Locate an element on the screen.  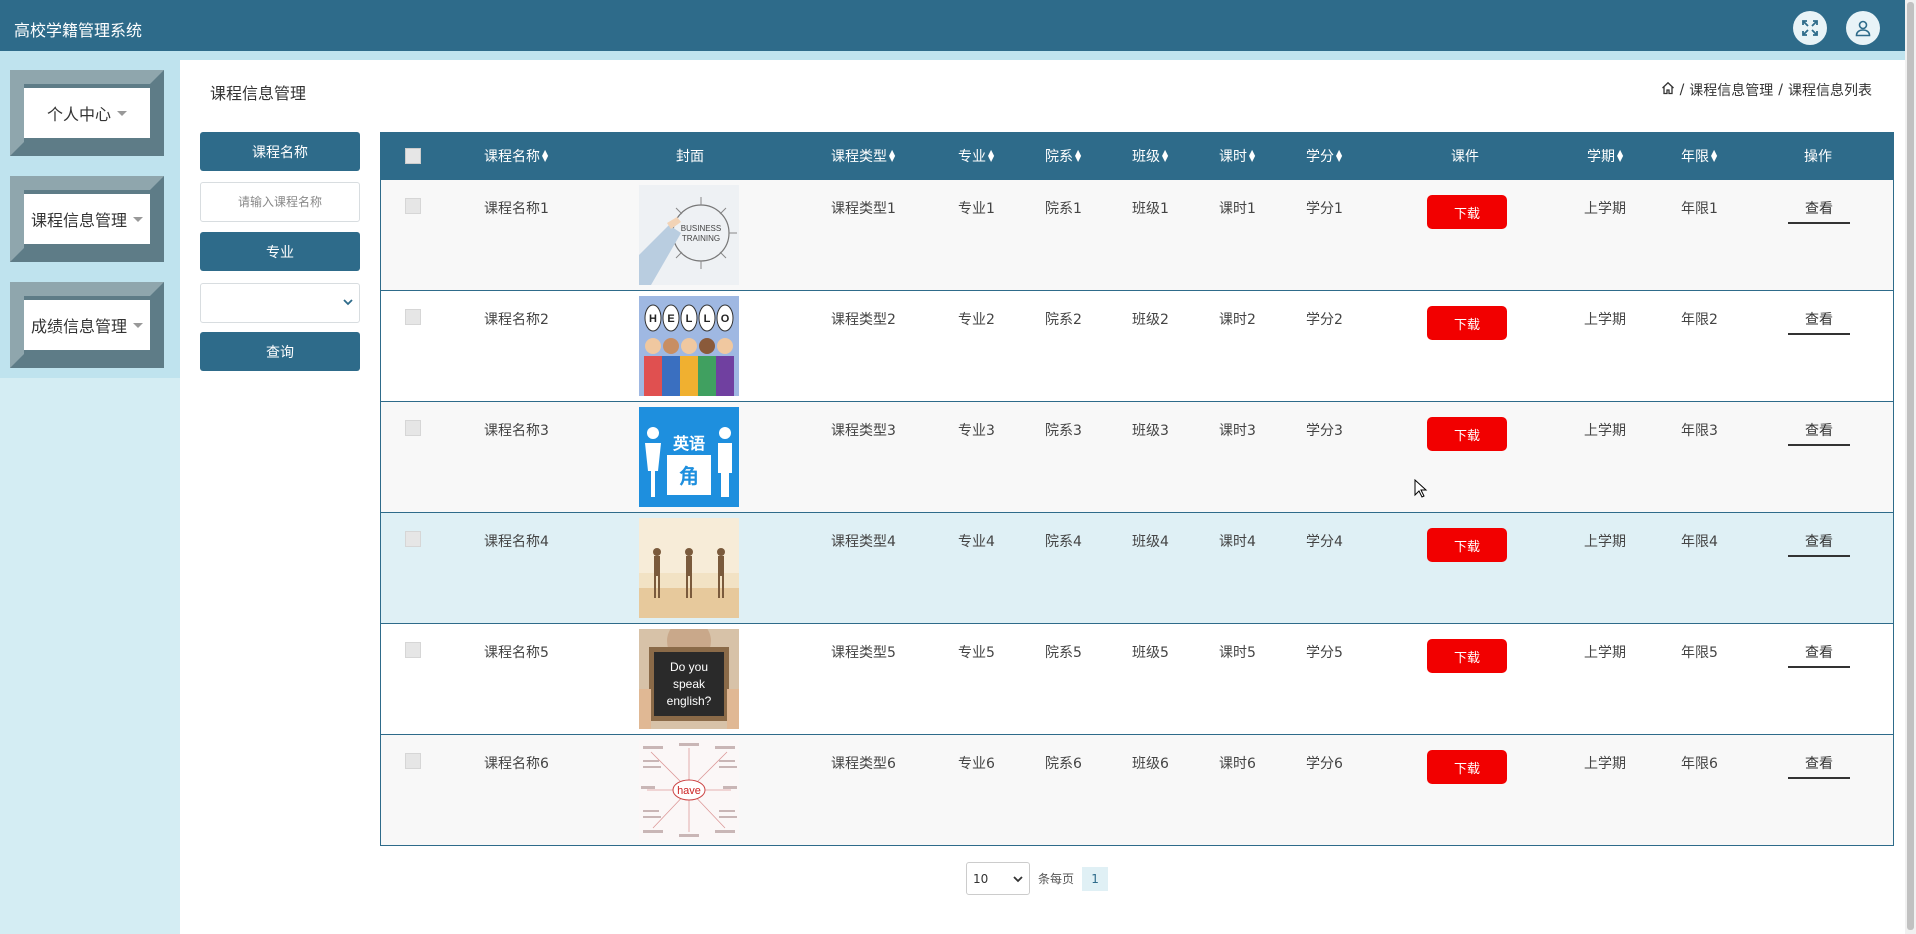
major-select is located at coordinates (280, 303).